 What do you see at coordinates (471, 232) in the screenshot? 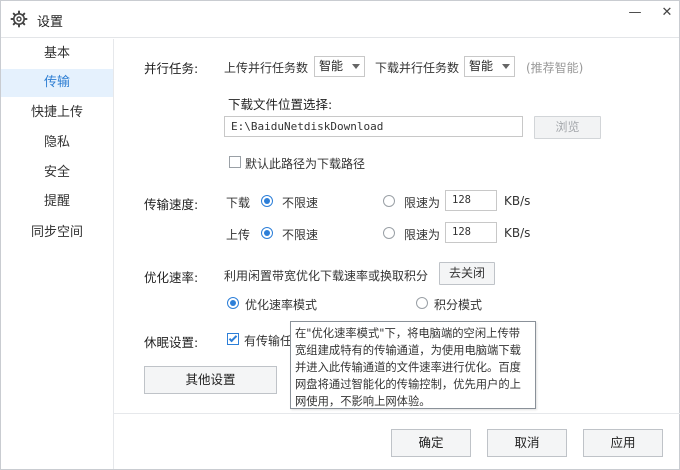
I see `upload-limit-input: 128` at bounding box center [471, 232].